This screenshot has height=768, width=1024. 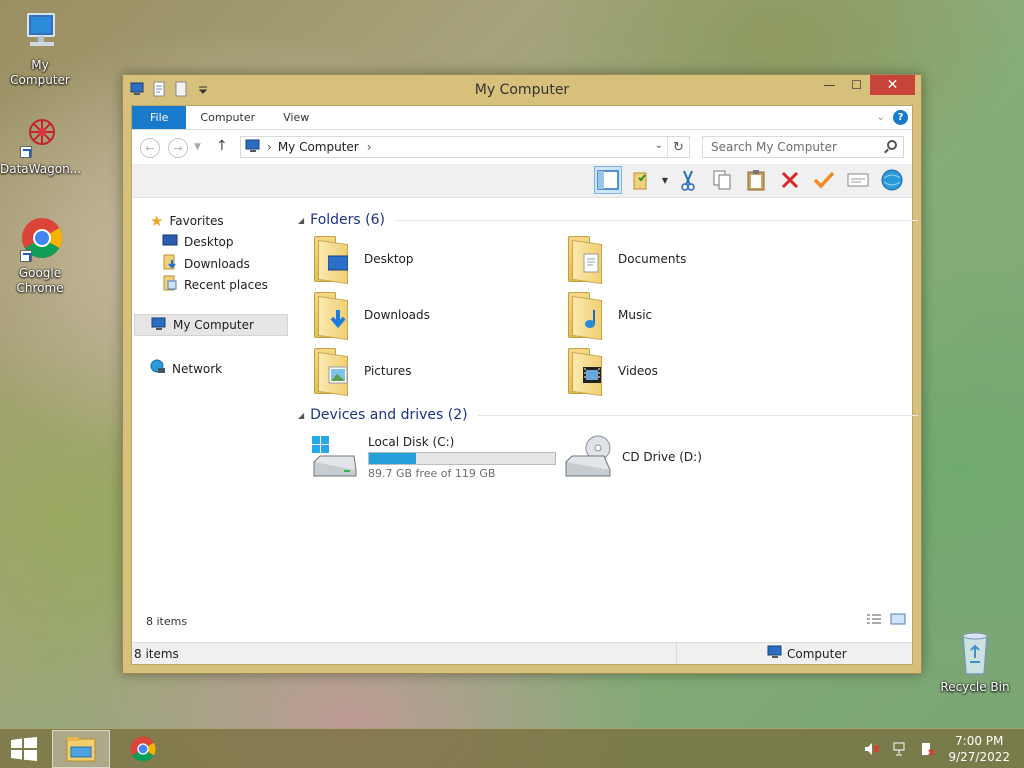 I want to click on back-button: ←, so click(x=150, y=148).